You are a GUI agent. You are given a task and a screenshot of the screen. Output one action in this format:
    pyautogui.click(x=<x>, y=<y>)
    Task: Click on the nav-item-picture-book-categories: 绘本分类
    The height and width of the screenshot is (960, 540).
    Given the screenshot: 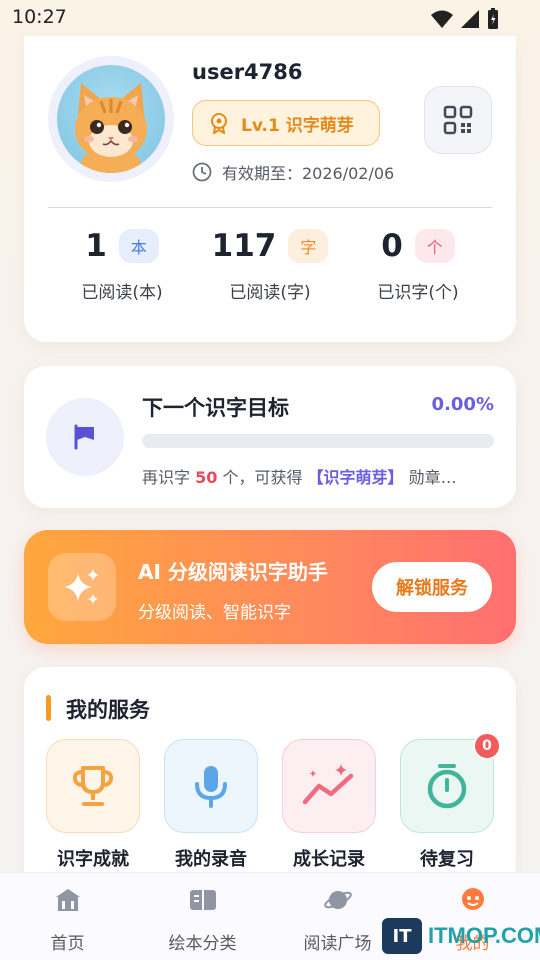 What is the action you would take?
    pyautogui.click(x=202, y=919)
    